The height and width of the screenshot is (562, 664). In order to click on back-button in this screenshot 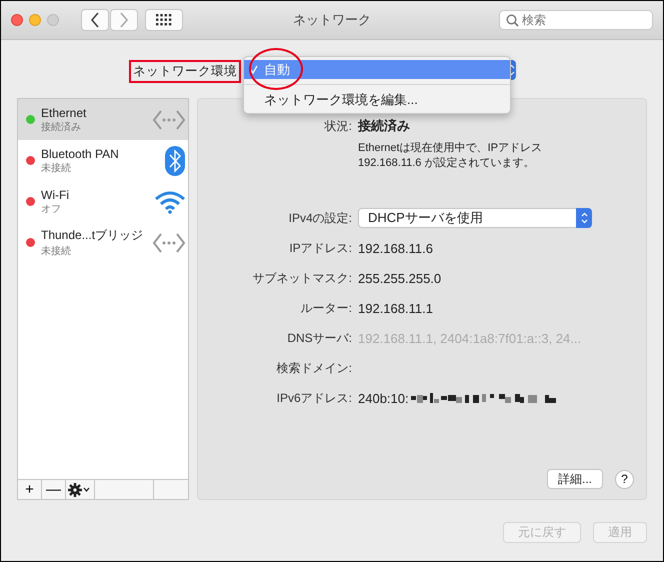, I will do `click(95, 20)`.